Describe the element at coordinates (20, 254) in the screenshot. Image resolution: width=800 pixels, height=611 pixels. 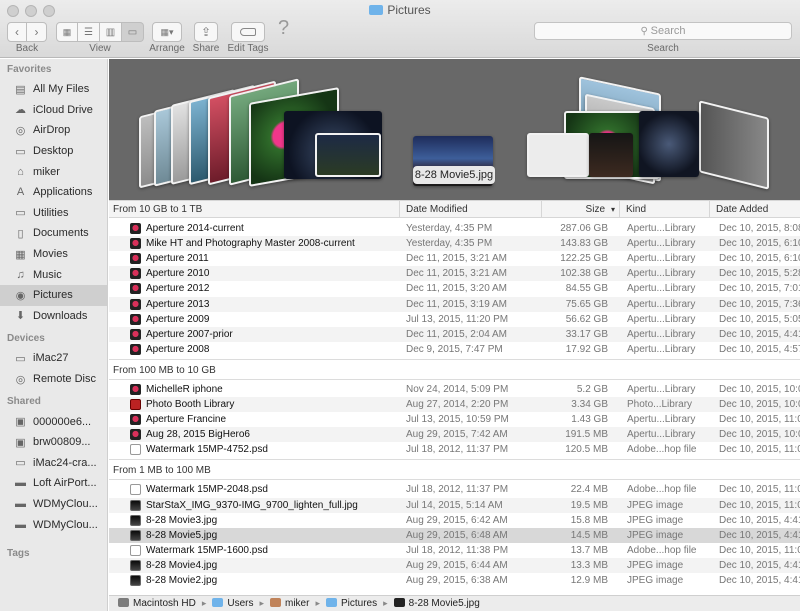
I see `movies-icon: ▦` at that location.